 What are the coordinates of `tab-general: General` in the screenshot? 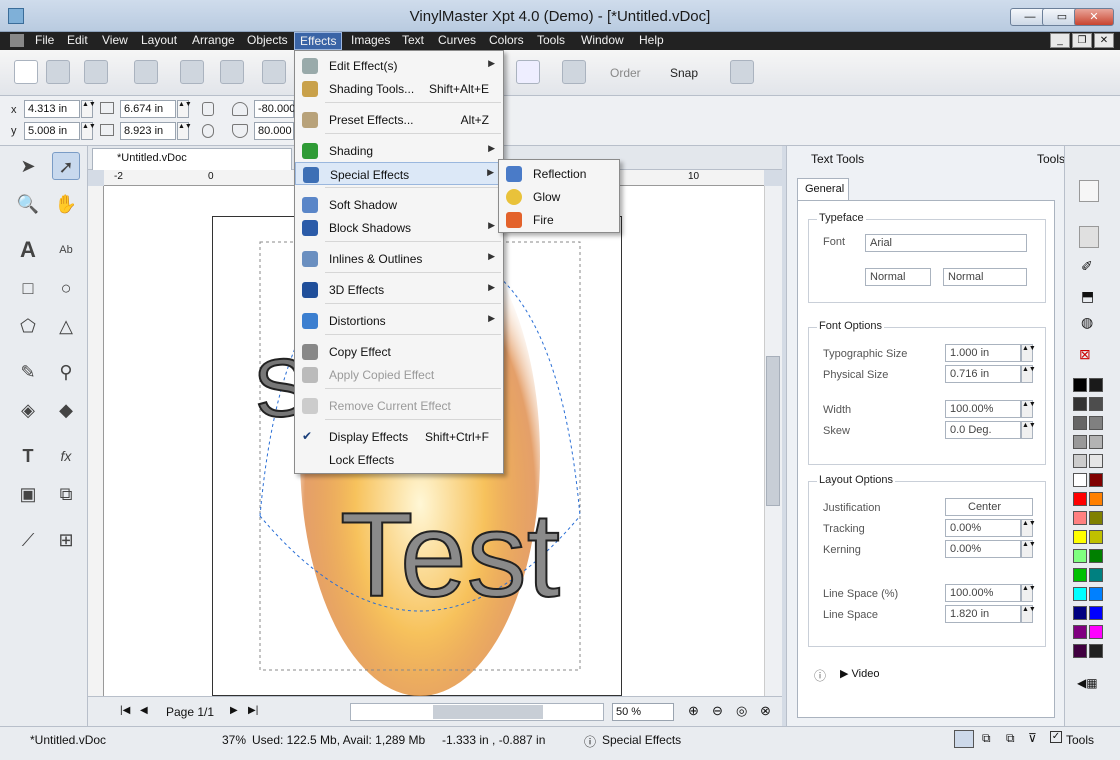 It's located at (823, 189).